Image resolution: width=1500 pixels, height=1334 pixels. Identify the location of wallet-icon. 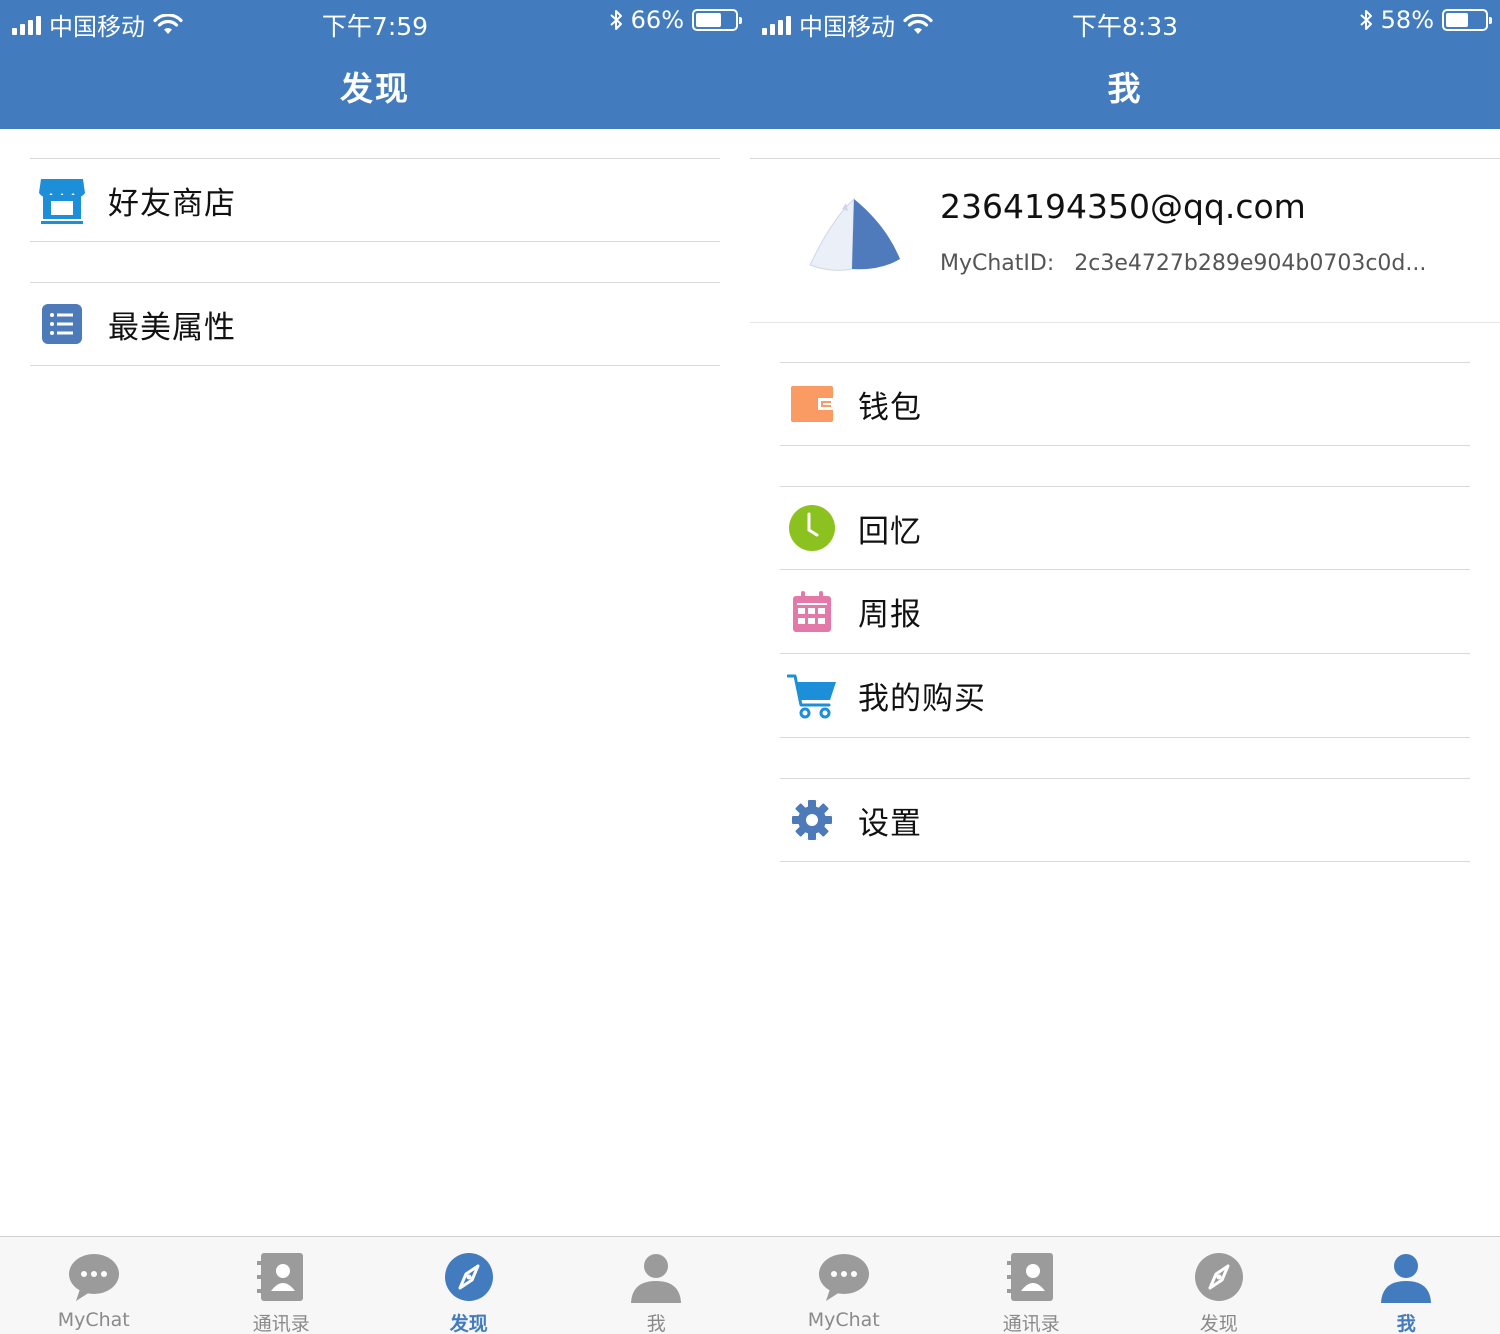
(812, 404).